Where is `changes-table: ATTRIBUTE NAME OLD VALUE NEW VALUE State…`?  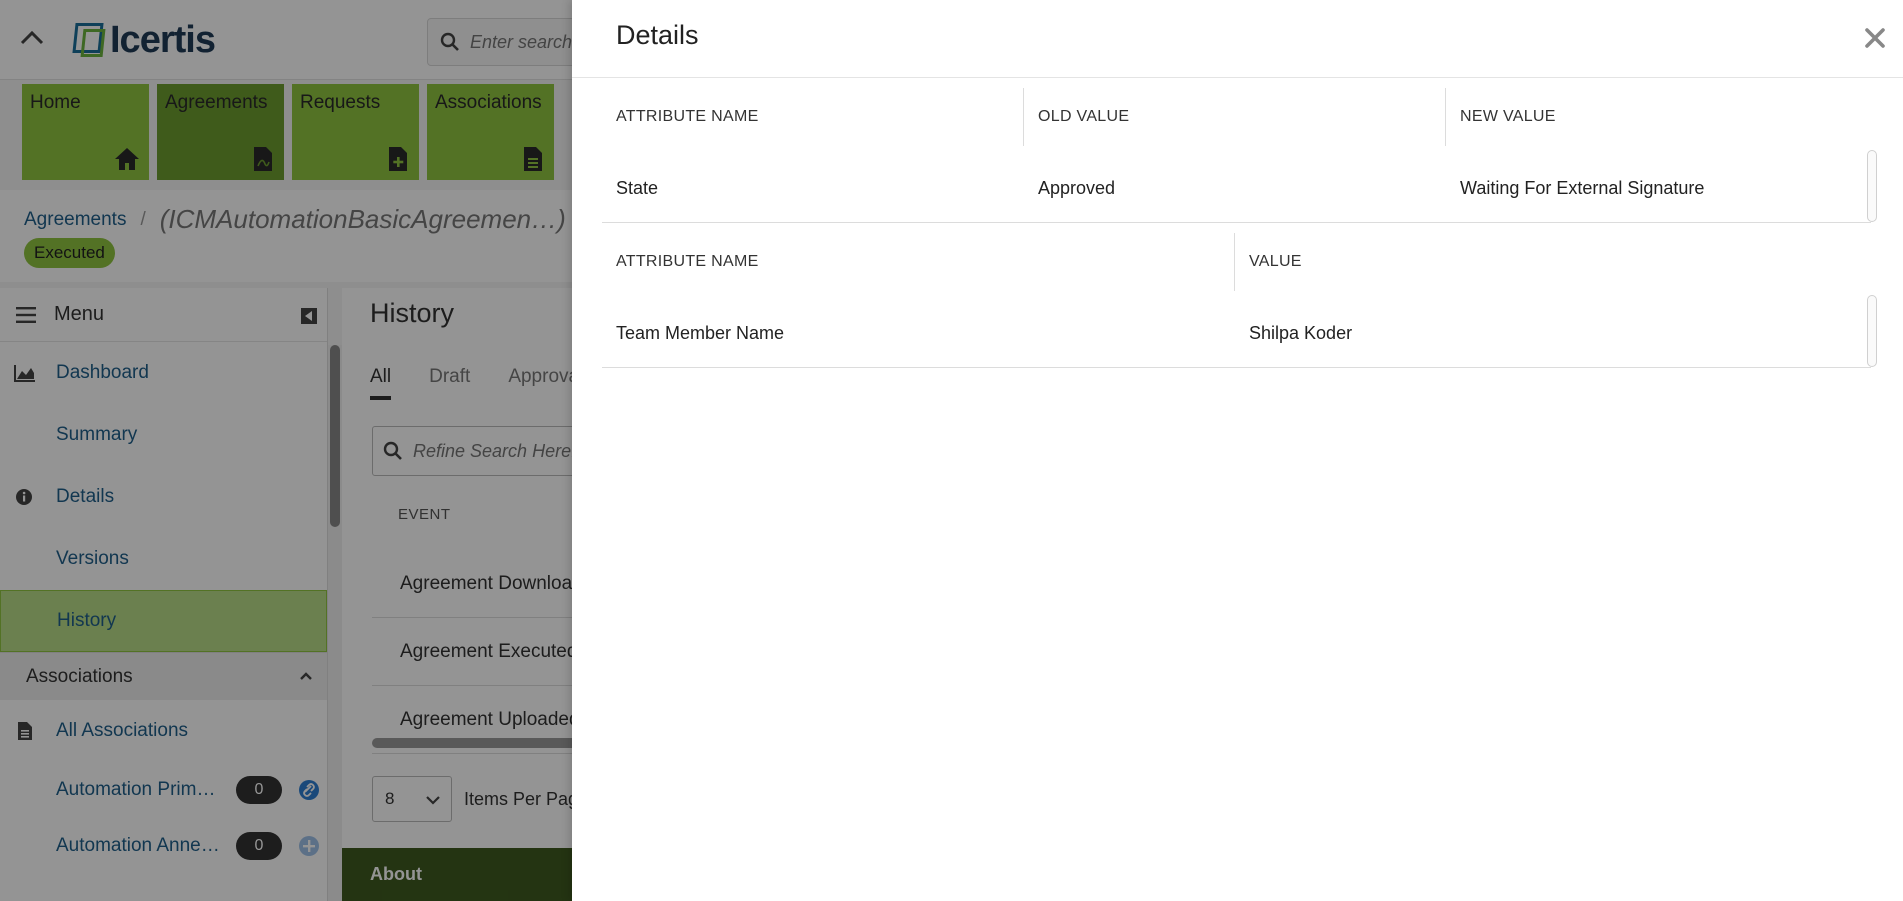
changes-table: ATTRIBUTE NAME OLD VALUE NEW VALUE State… is located at coordinates (1239, 150).